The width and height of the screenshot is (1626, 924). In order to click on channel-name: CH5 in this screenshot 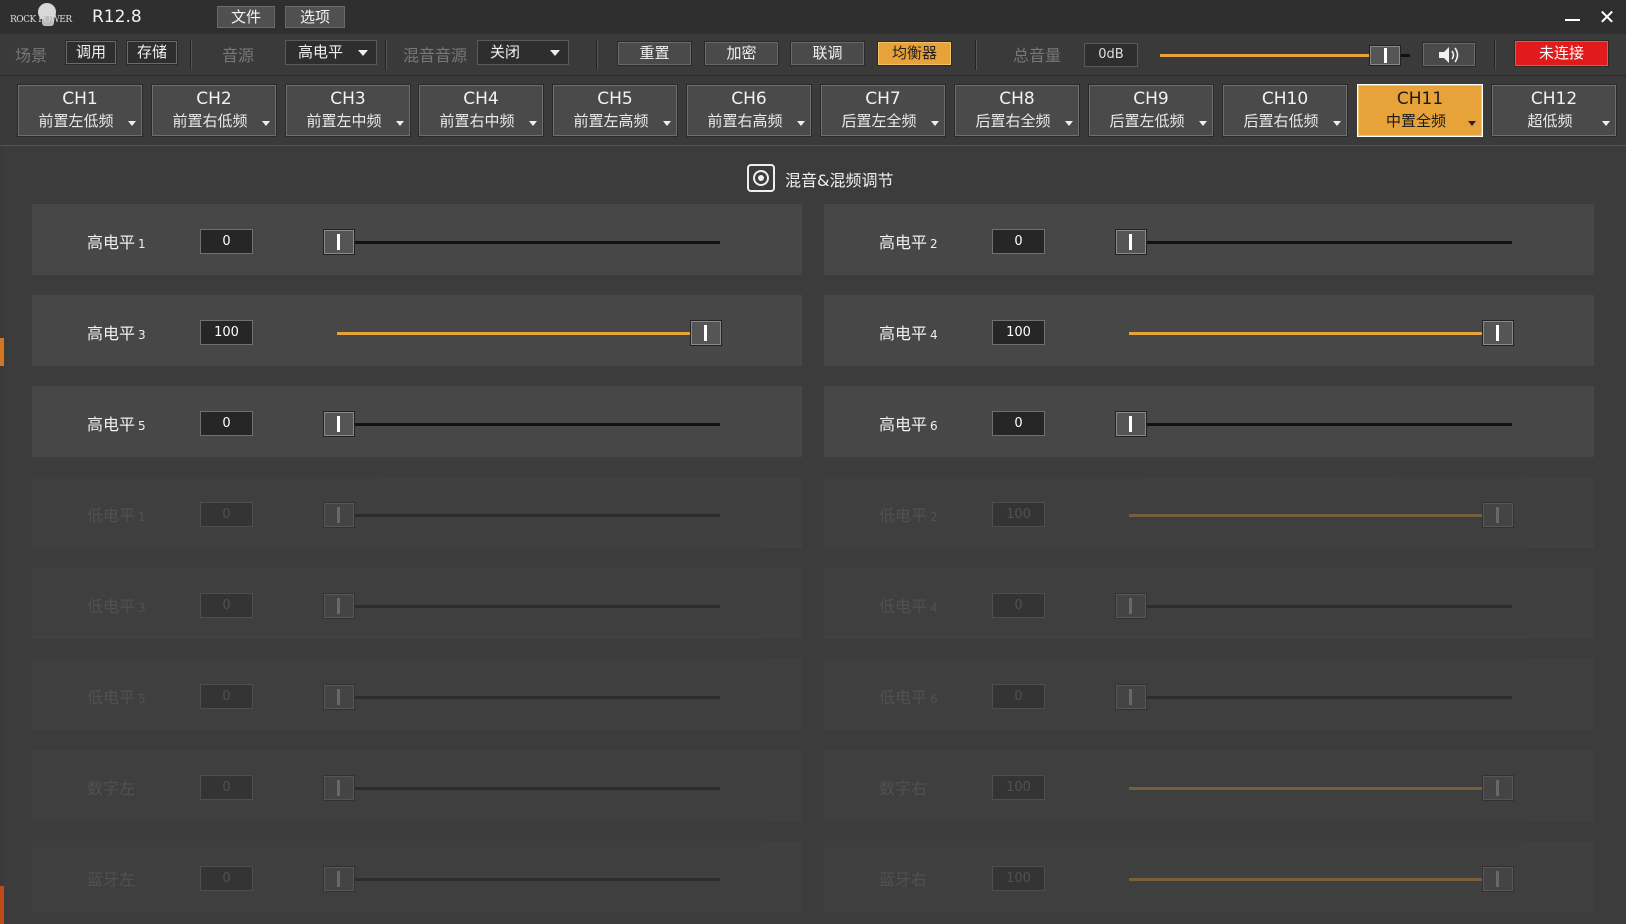, I will do `click(615, 99)`.